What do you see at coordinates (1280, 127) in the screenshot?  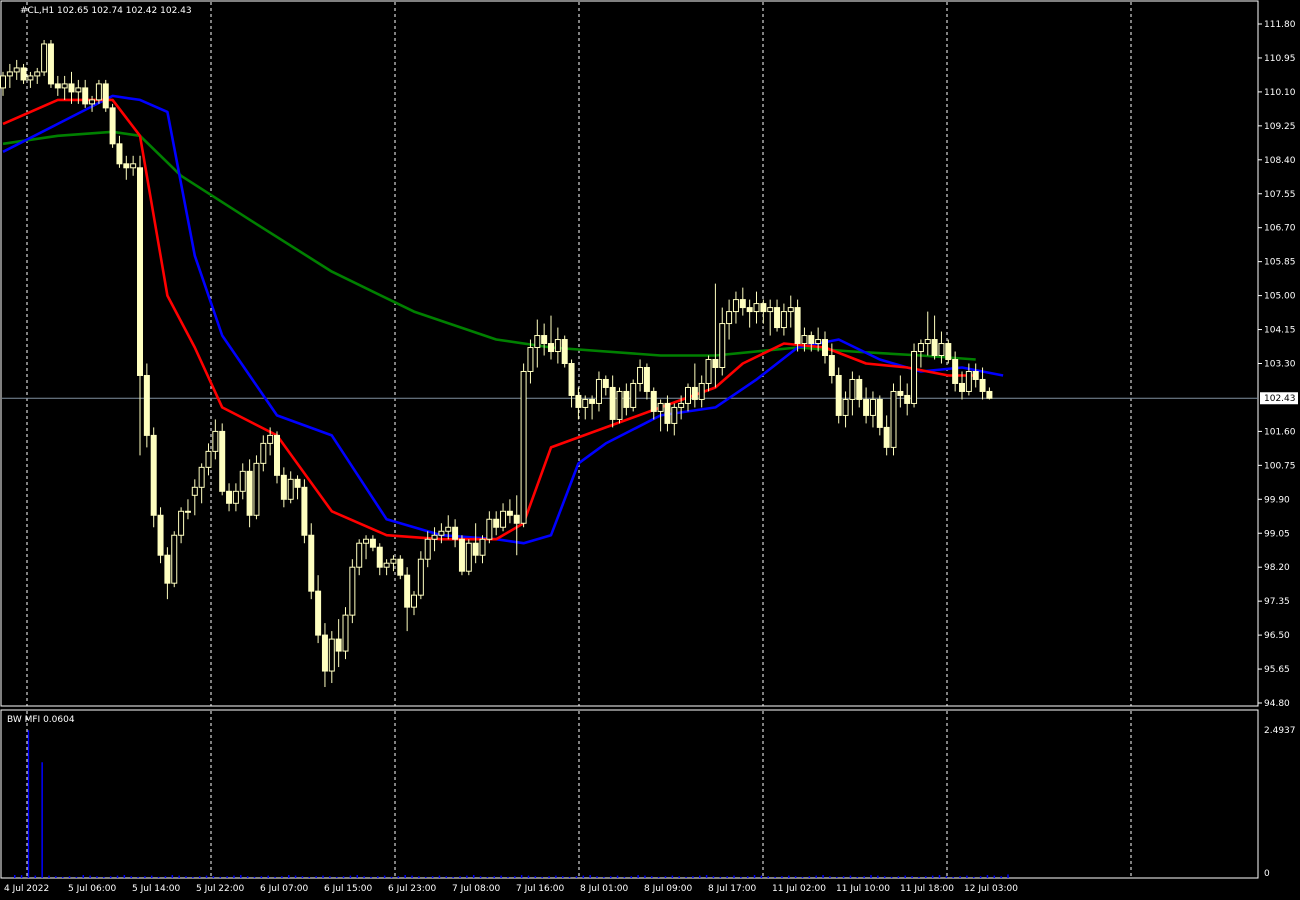 I see `y-tick-label: 109.25` at bounding box center [1280, 127].